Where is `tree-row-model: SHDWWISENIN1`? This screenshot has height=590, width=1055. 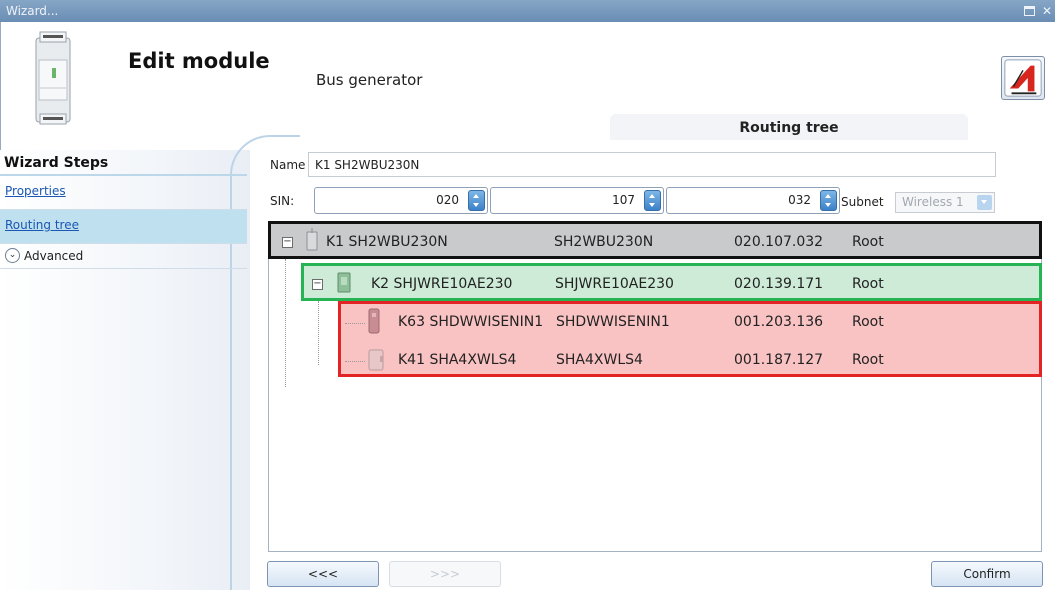 tree-row-model: SHDWWISENIN1 is located at coordinates (613, 322).